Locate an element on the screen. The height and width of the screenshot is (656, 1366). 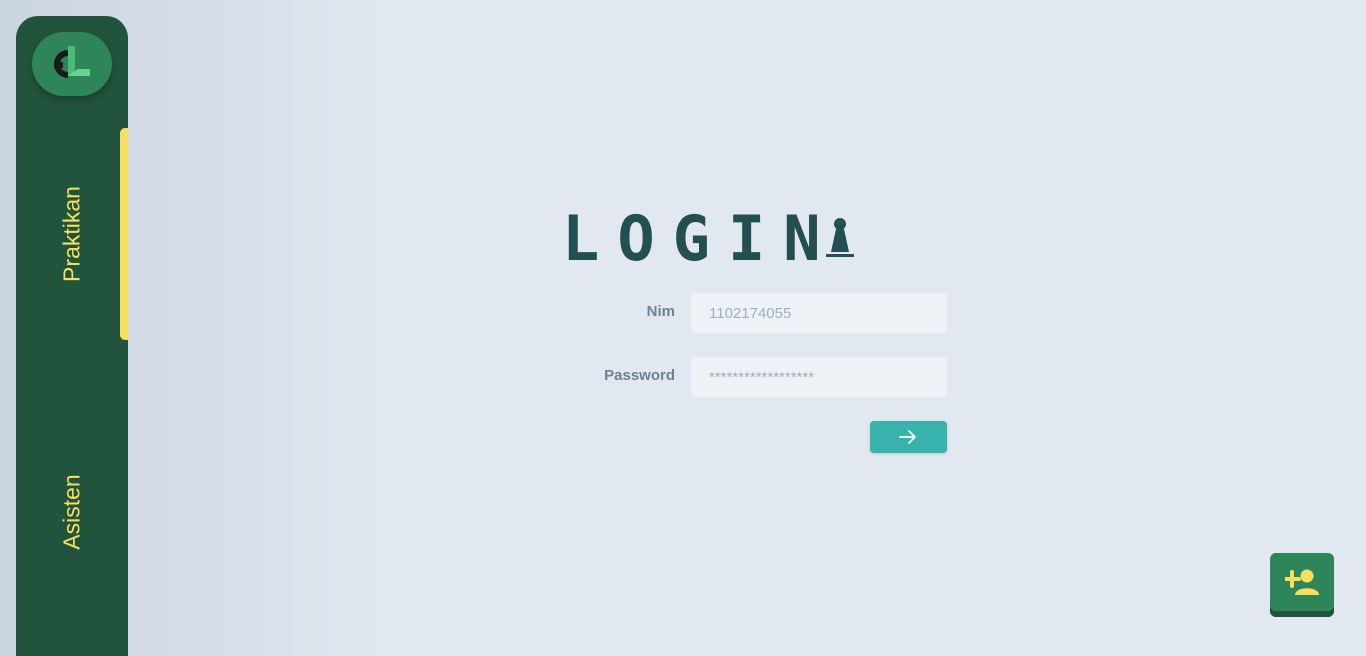
nim-label: Nim is located at coordinates (660, 311).